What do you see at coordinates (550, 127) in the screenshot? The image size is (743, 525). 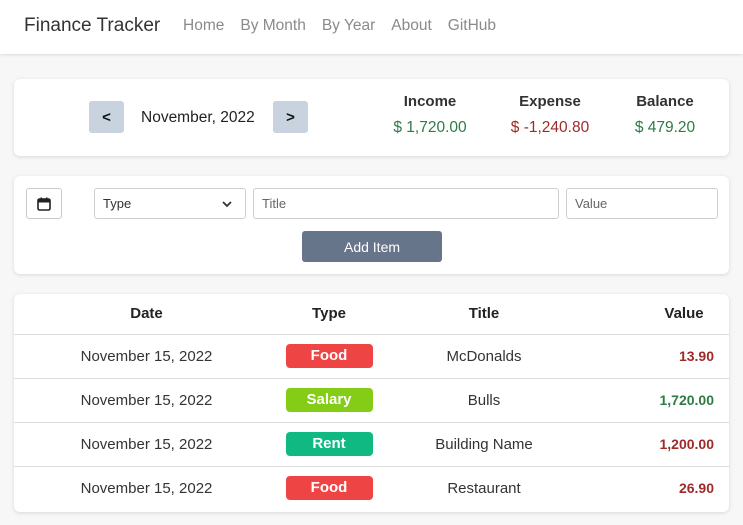 I see `expense-value: $ -1,240.80` at bounding box center [550, 127].